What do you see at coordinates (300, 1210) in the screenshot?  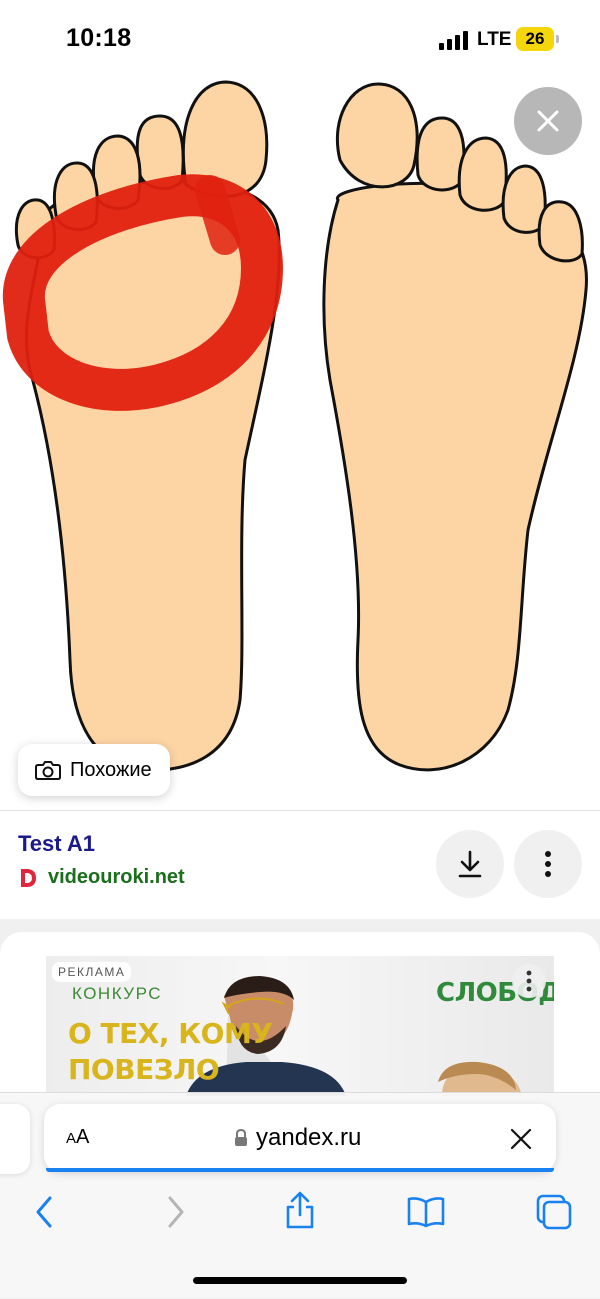 I see `share-icon` at bounding box center [300, 1210].